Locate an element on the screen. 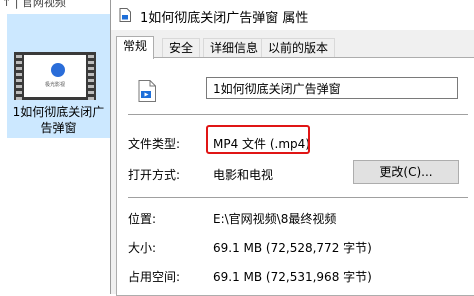  size-value: 69.1 MB (72,528,772 字节) is located at coordinates (292, 248).